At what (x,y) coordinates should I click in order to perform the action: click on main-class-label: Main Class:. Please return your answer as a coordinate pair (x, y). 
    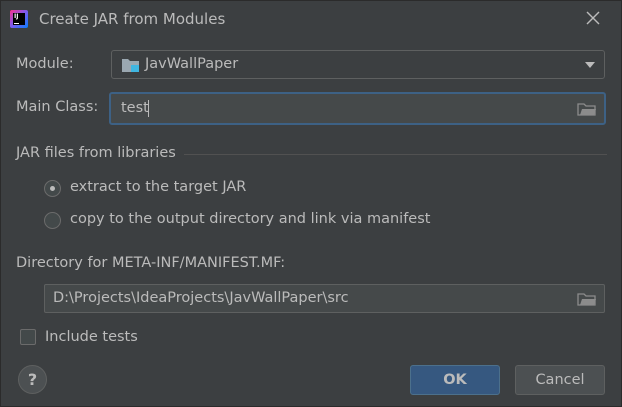
    Looking at the image, I should click on (57, 107).